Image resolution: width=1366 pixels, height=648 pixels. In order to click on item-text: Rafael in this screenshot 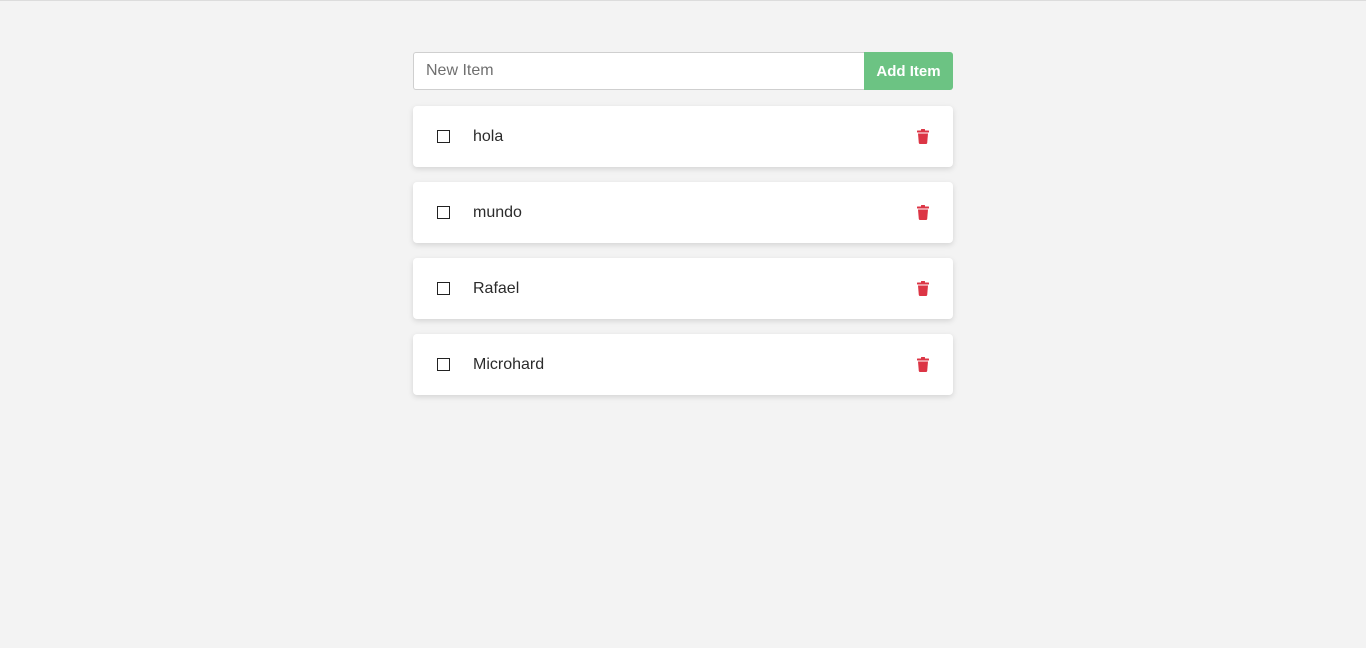, I will do `click(496, 288)`.